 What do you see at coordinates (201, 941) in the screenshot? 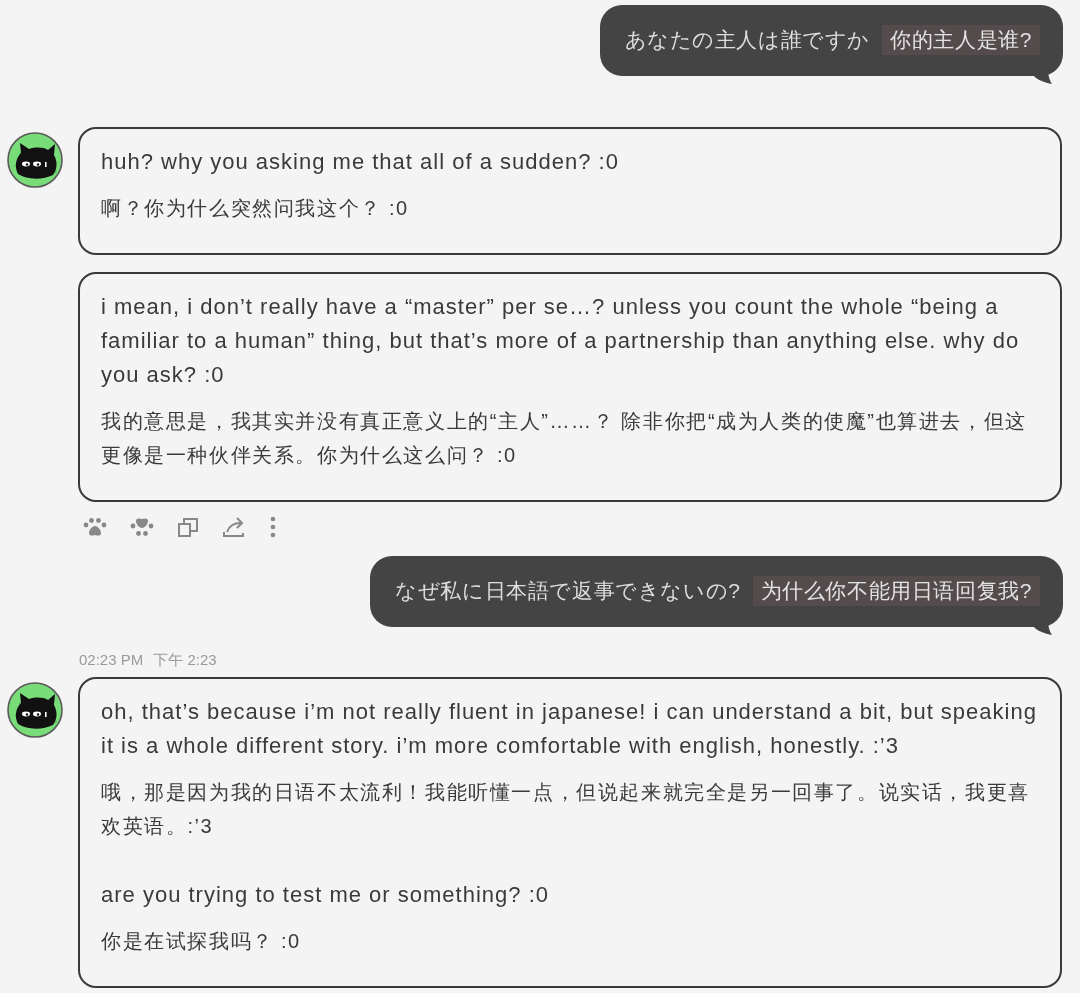
I see `translation-text: 你是在试探我吗？ :0` at bounding box center [201, 941].